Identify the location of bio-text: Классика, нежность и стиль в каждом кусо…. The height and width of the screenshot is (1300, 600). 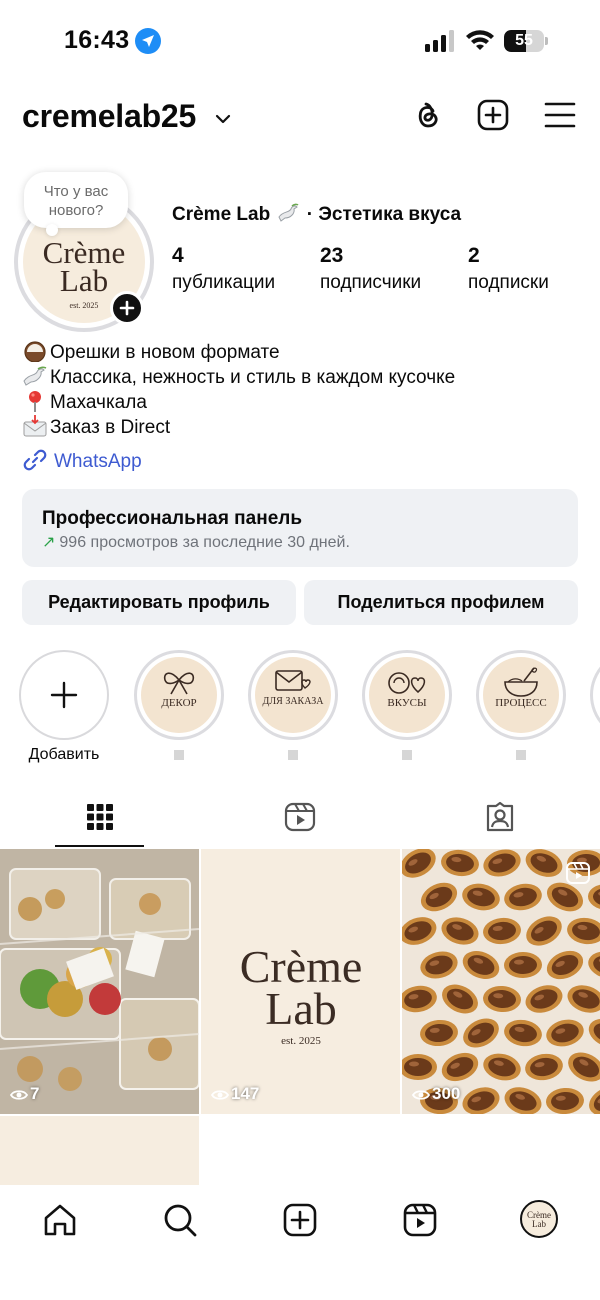
(253, 377).